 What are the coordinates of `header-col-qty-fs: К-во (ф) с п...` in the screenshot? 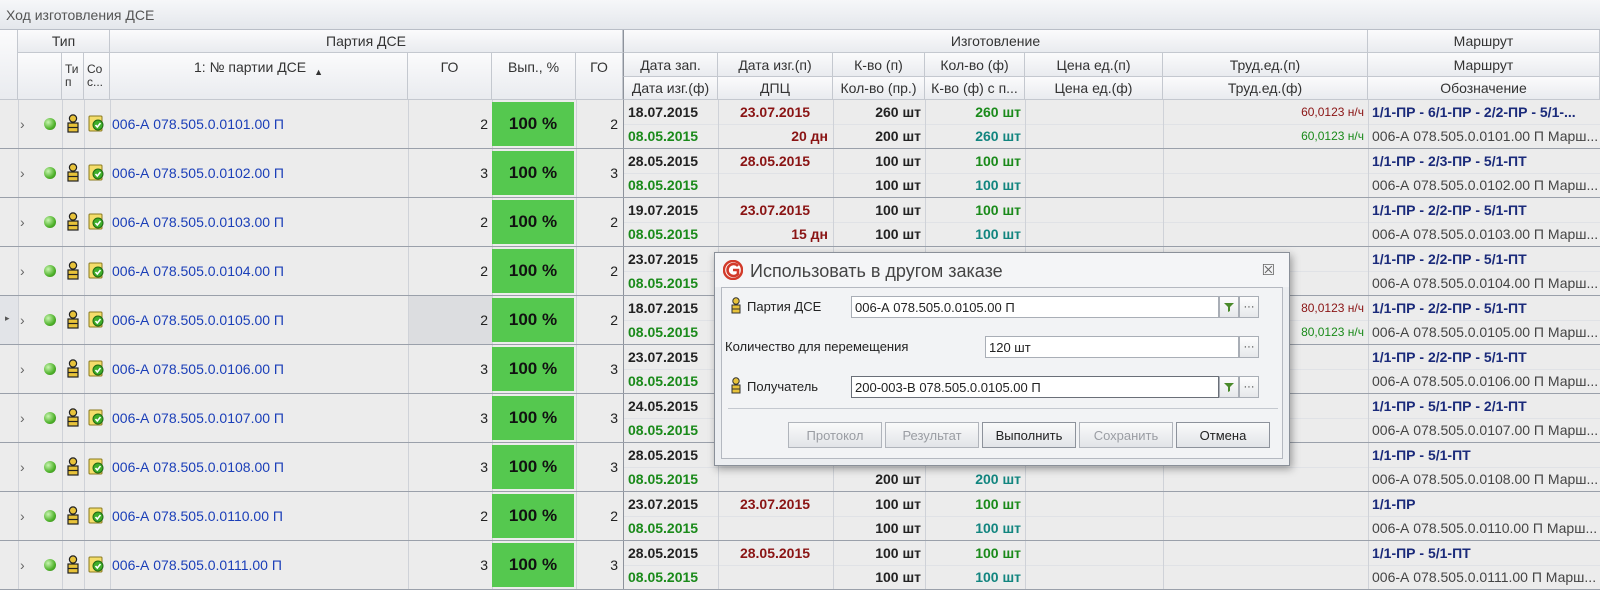 It's located at (975, 88).